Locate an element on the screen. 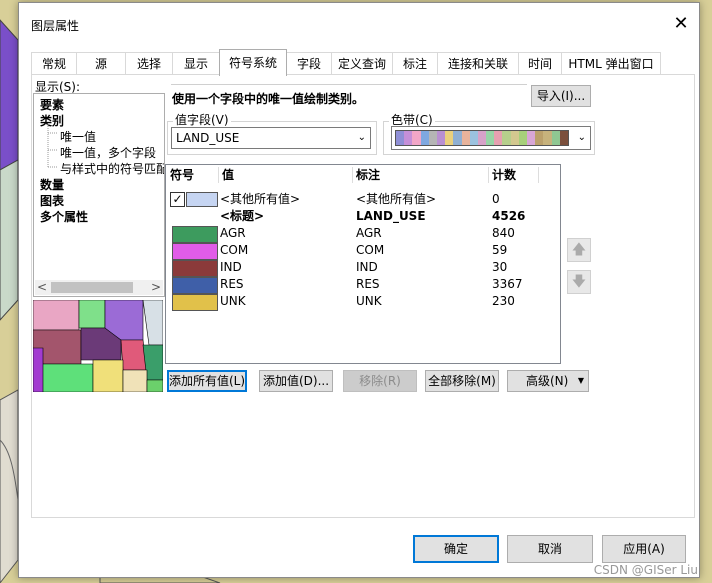  table-row: ✓ <其他所有值> <其他所有值> 0 is located at coordinates (362, 199).